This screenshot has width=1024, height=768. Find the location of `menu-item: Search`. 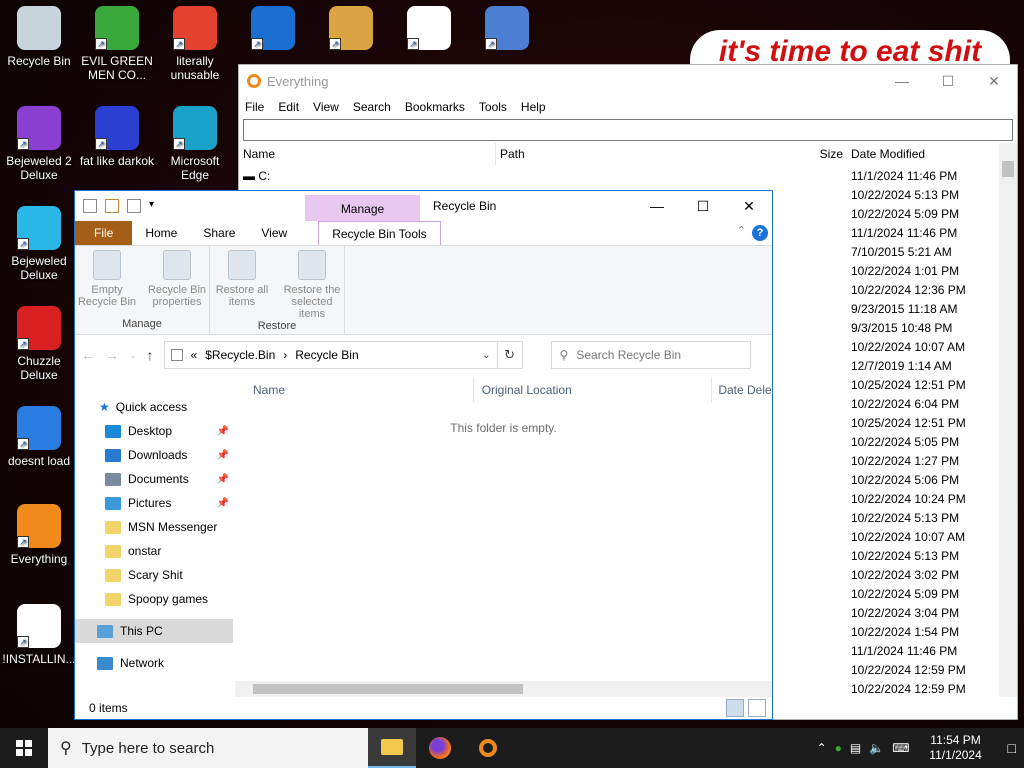

menu-item: Search is located at coordinates (372, 107).